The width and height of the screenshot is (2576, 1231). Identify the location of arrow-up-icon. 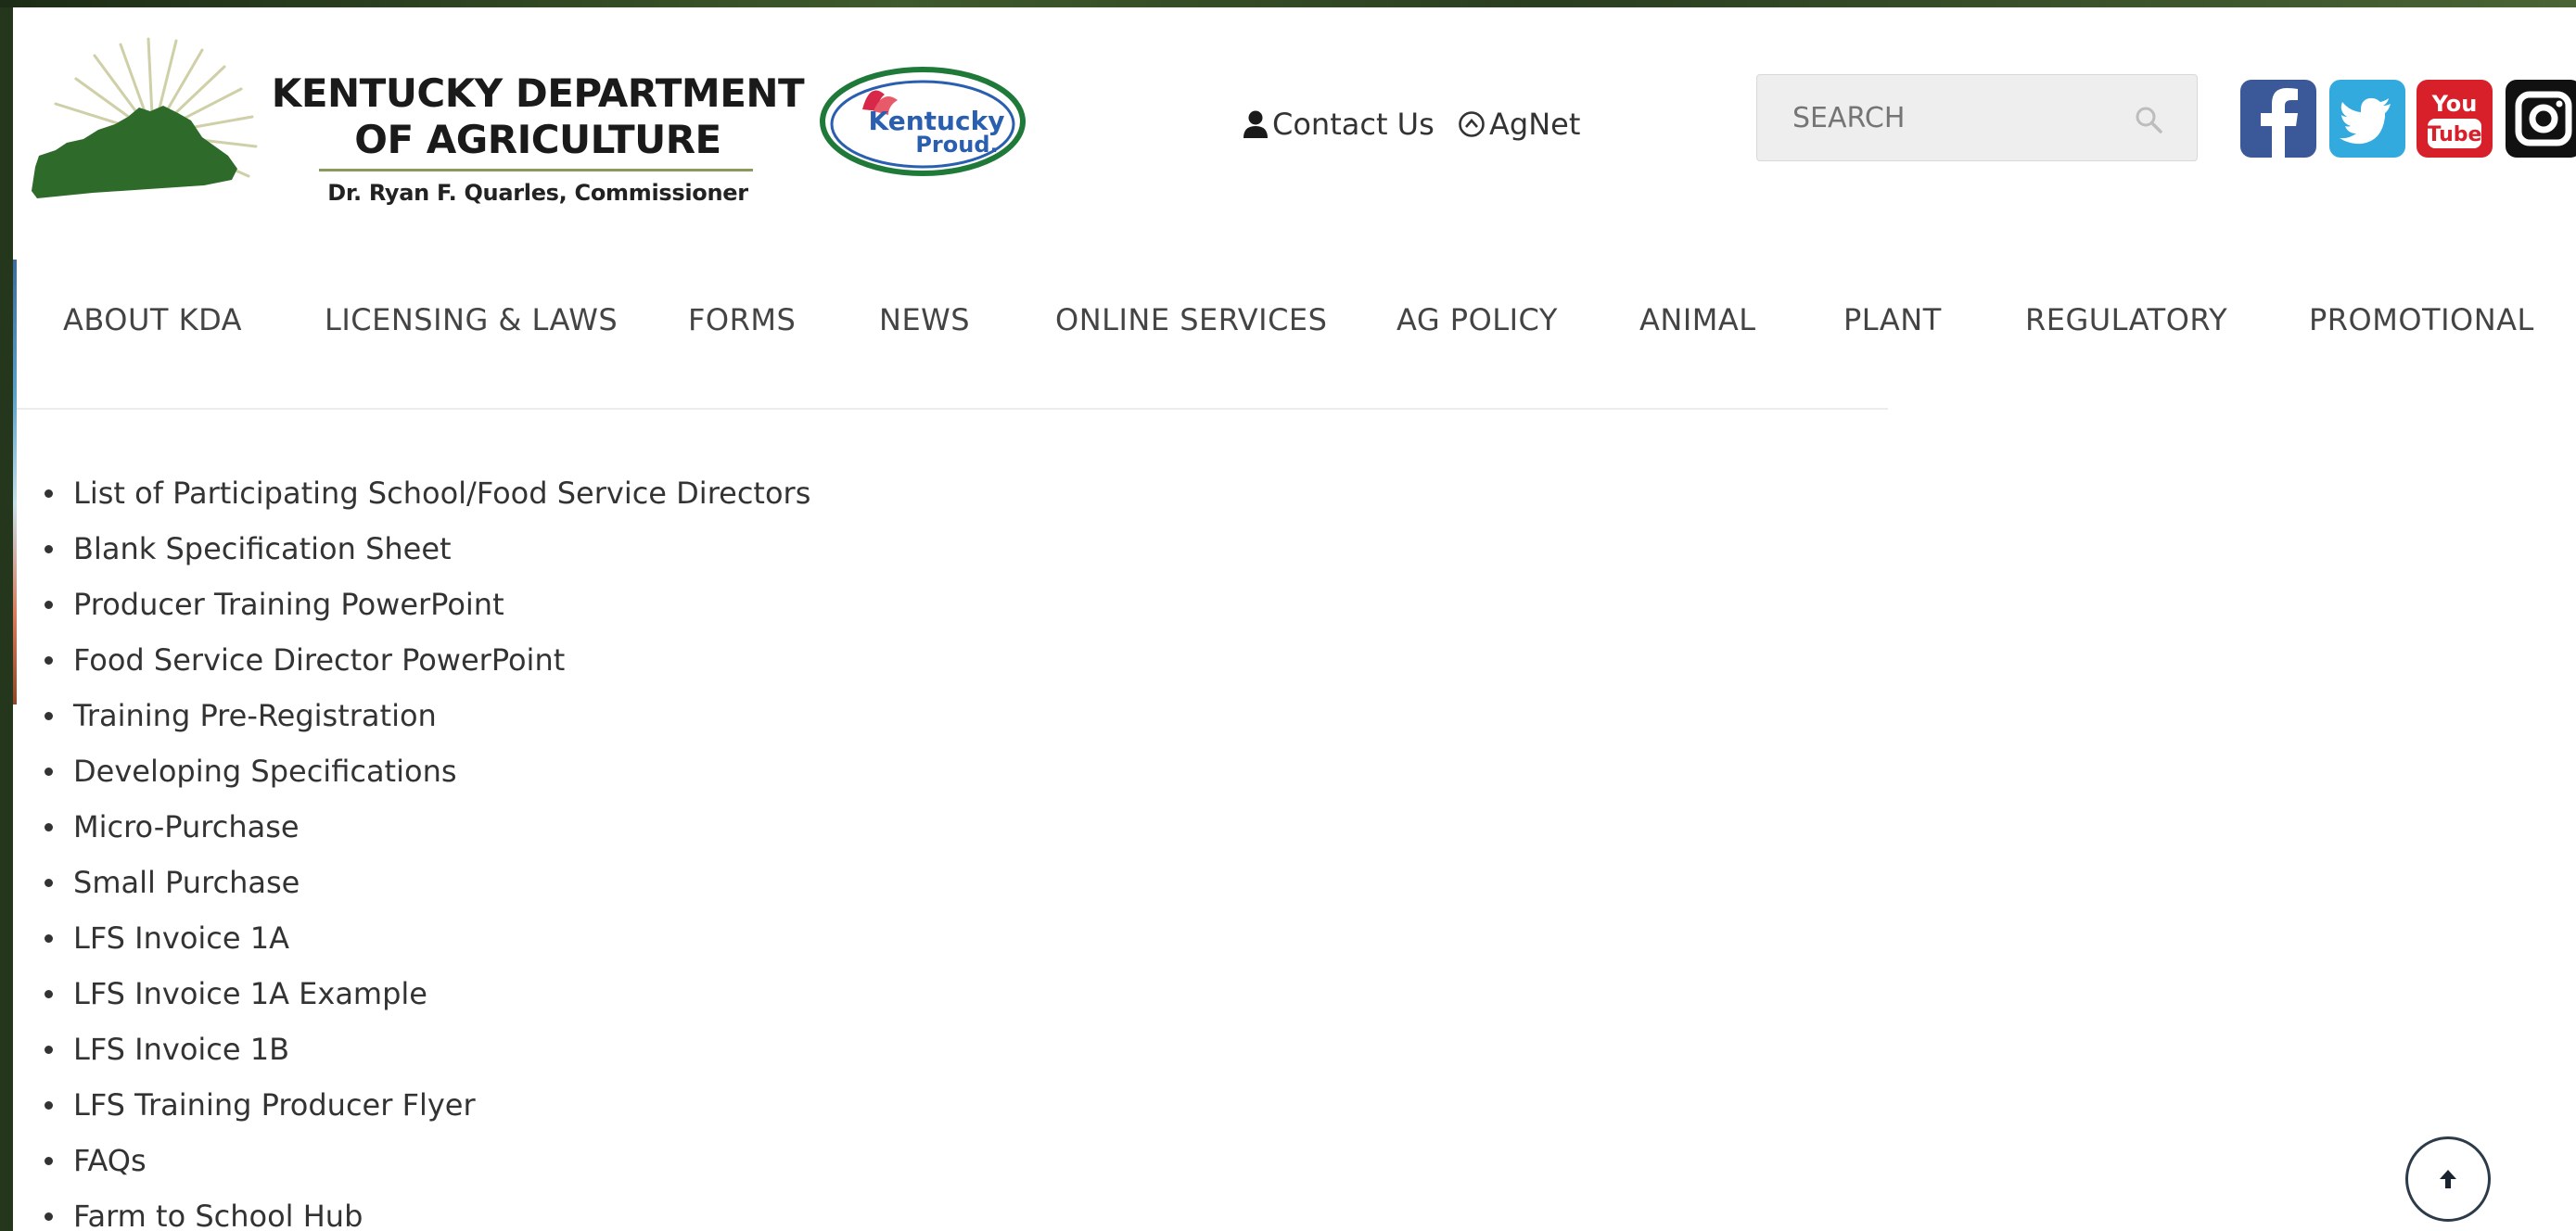
(2448, 1179).